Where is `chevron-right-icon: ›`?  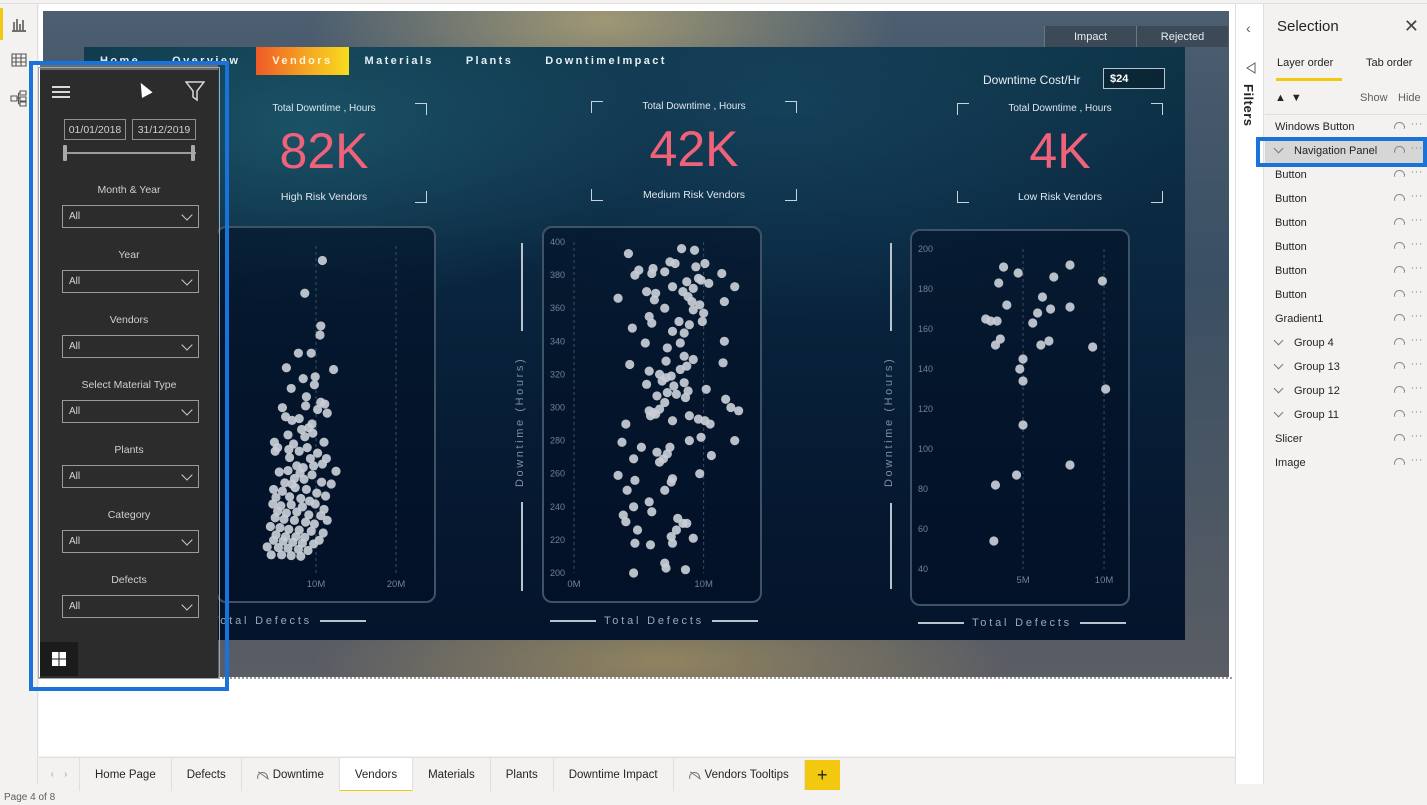
chevron-right-icon: › is located at coordinates (65, 774).